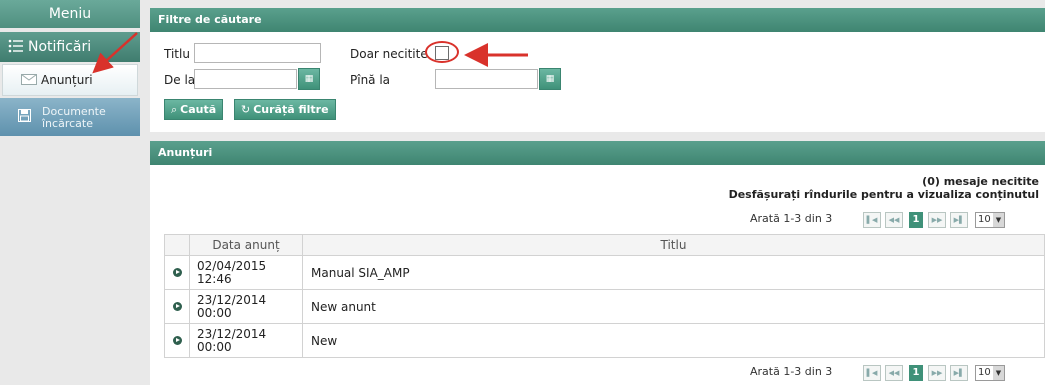 The height and width of the screenshot is (385, 1045). I want to click on dela-calendar-button: ▦, so click(309, 79).